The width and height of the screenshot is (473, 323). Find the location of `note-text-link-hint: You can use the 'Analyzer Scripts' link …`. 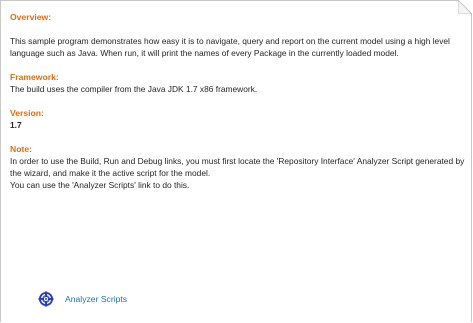

note-text-link-hint: You can use the 'Analyzer Scripts' link … is located at coordinates (100, 185).